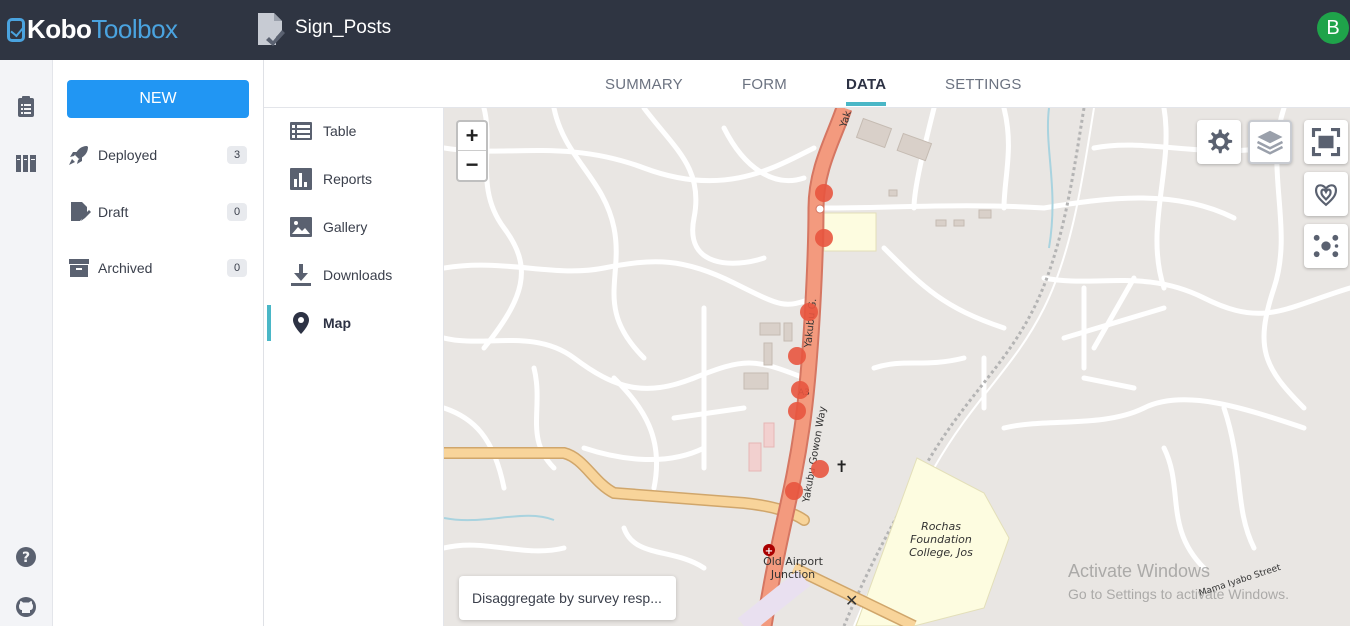  Describe the element at coordinates (158, 343) in the screenshot. I see `sidebar: NEW Deployed 3 Draft 0 Archived 0` at that location.